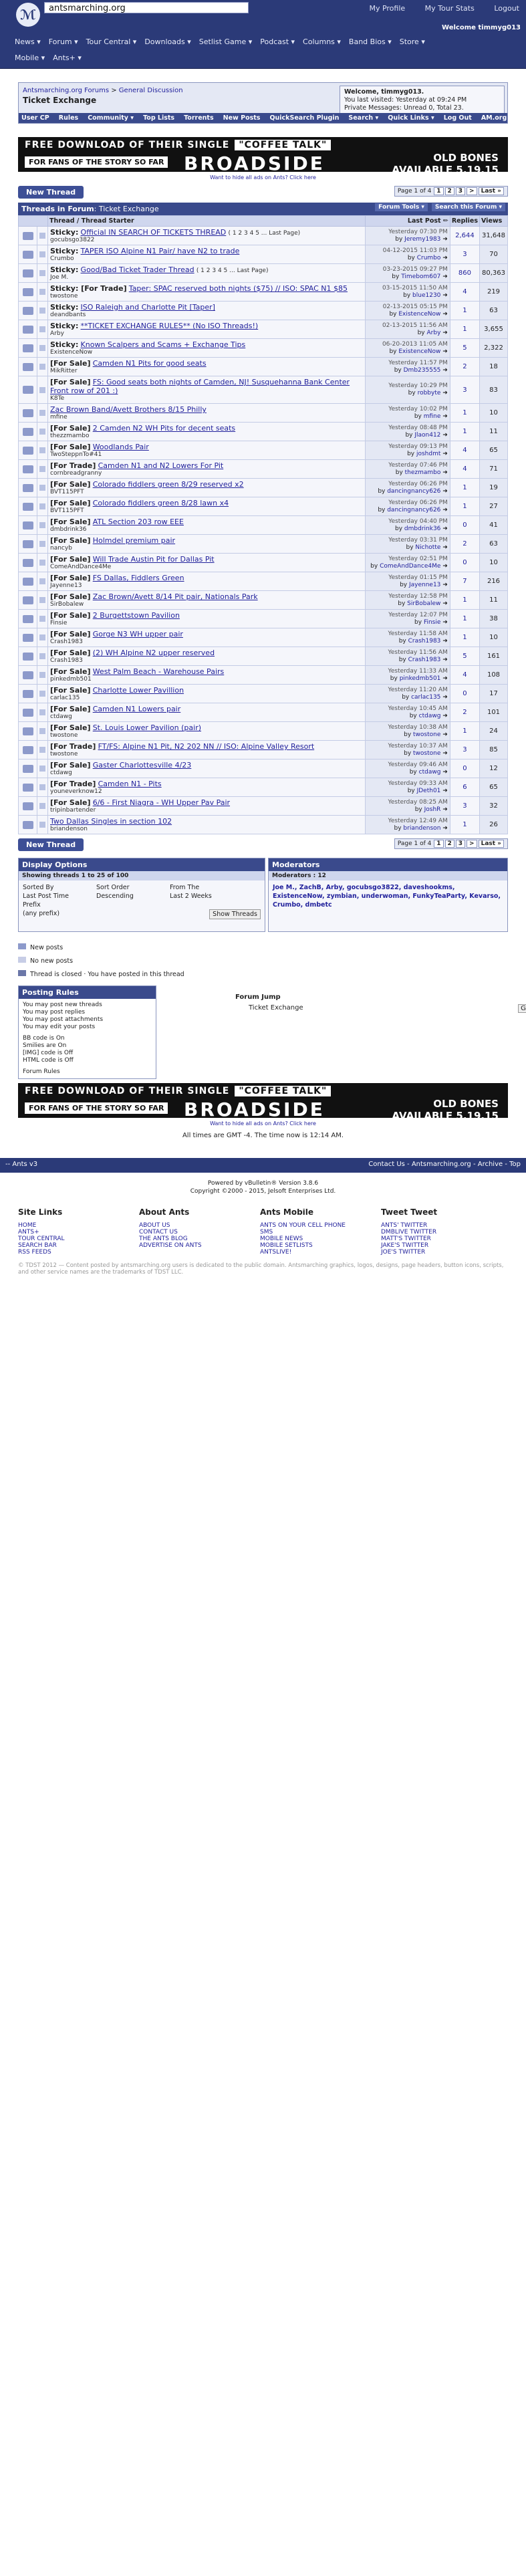 The width and height of the screenshot is (526, 2576). Describe the element at coordinates (404, 1225) in the screenshot. I see `footer-link: ANTS' TWITTER` at that location.